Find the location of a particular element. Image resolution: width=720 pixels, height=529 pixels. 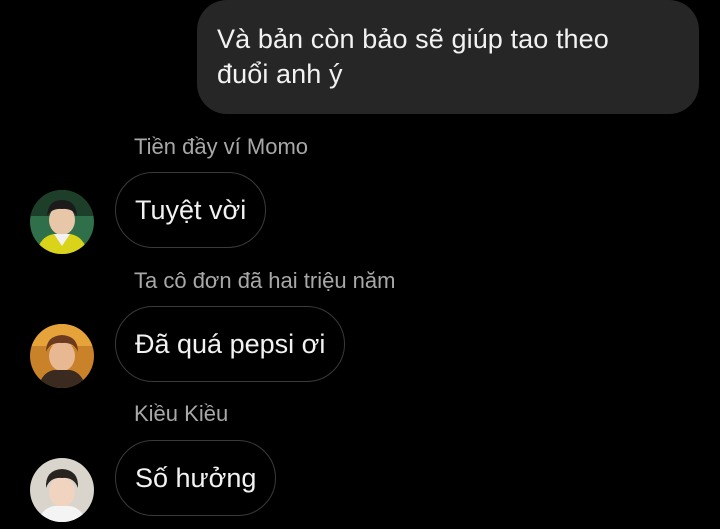

incoming-message-bubble: Tuyệt vời is located at coordinates (191, 210).